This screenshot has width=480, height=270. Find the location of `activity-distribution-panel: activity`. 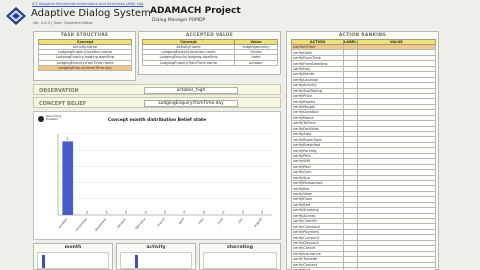

activity-distribution-panel: activity is located at coordinates (156, 256).